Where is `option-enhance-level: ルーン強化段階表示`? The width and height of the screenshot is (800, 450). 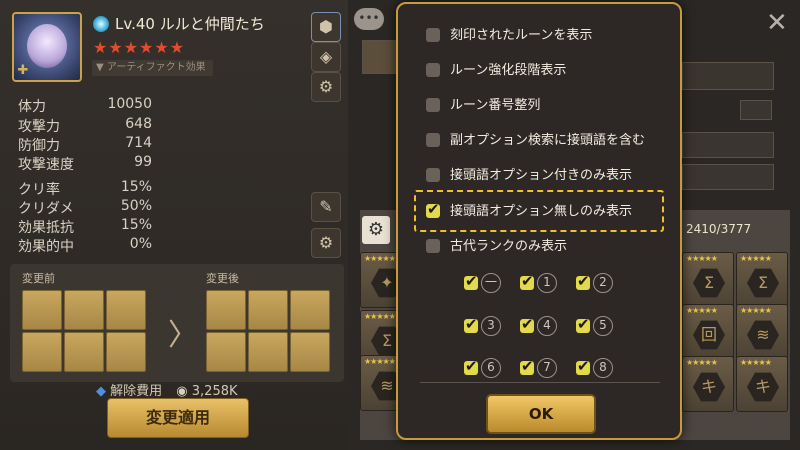 option-enhance-level: ルーン強化段階表示 is located at coordinates (496, 69).